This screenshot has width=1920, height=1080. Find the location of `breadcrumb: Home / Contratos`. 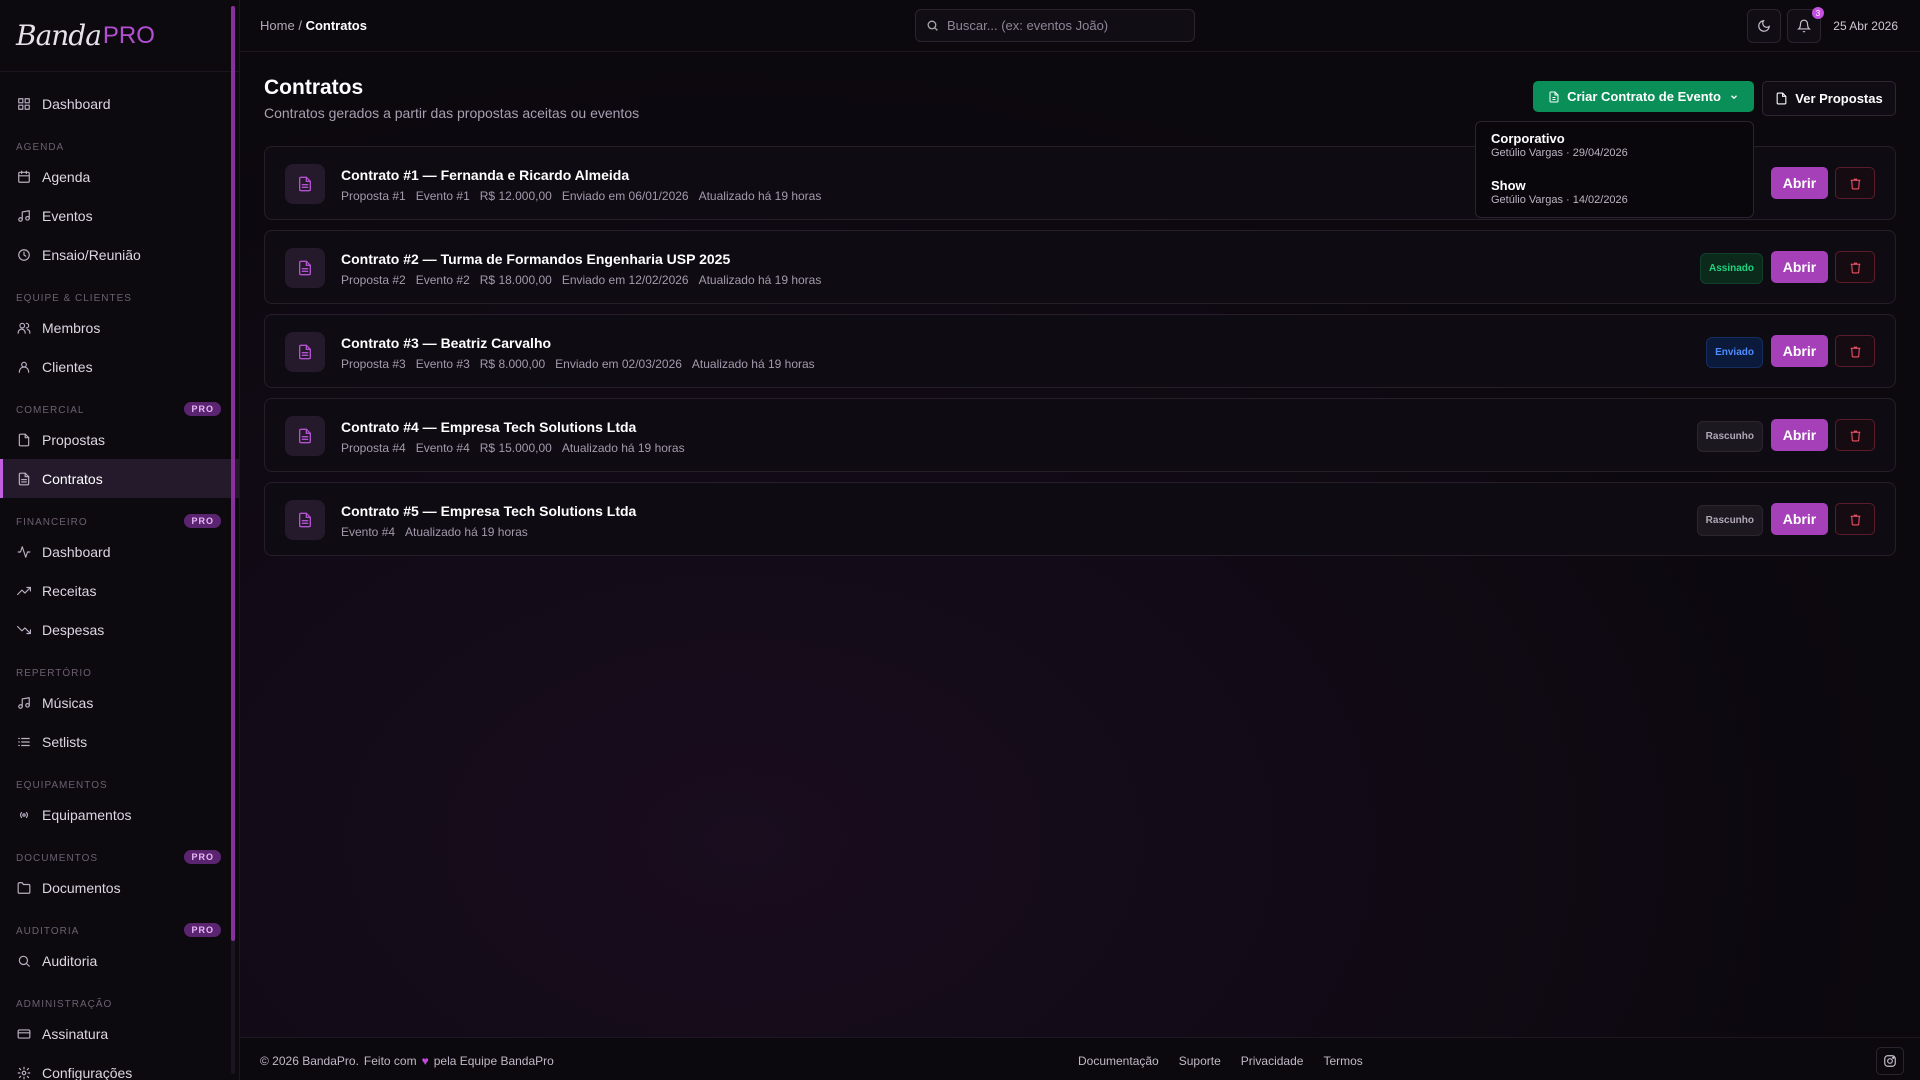

breadcrumb: Home / Contratos is located at coordinates (313, 25).